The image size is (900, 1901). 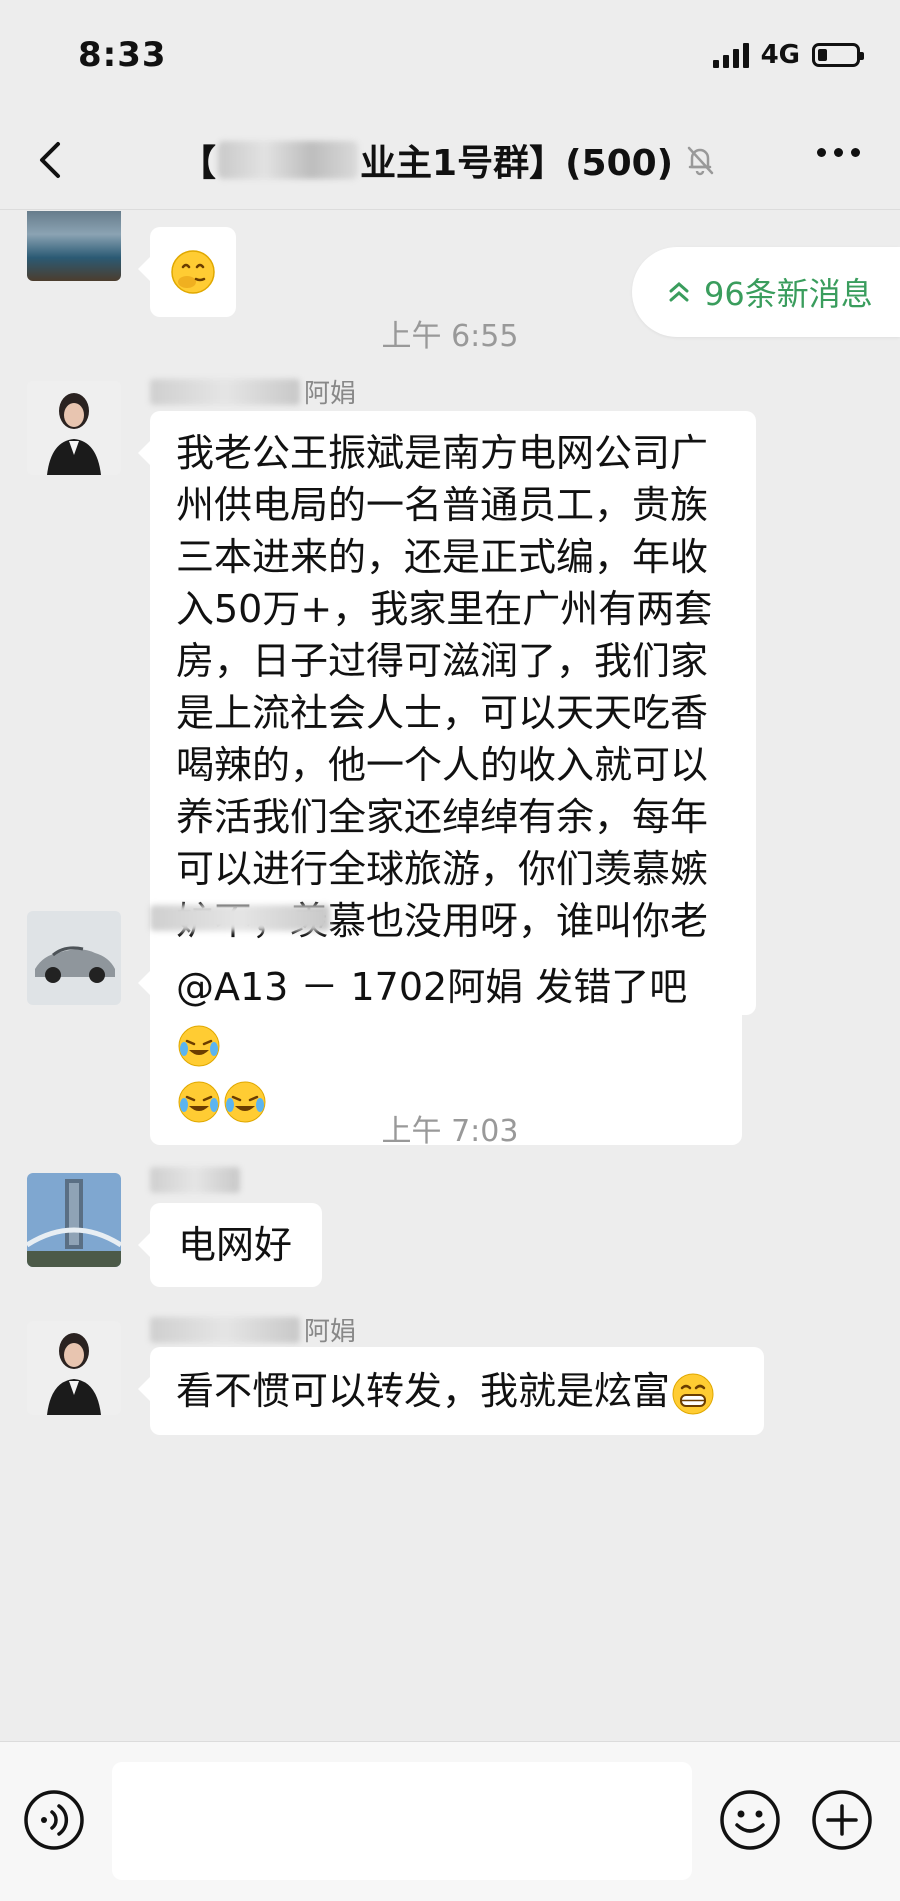 What do you see at coordinates (517, 163) in the screenshot?
I see `title-suffix: 业主1号群】(500)` at bounding box center [517, 163].